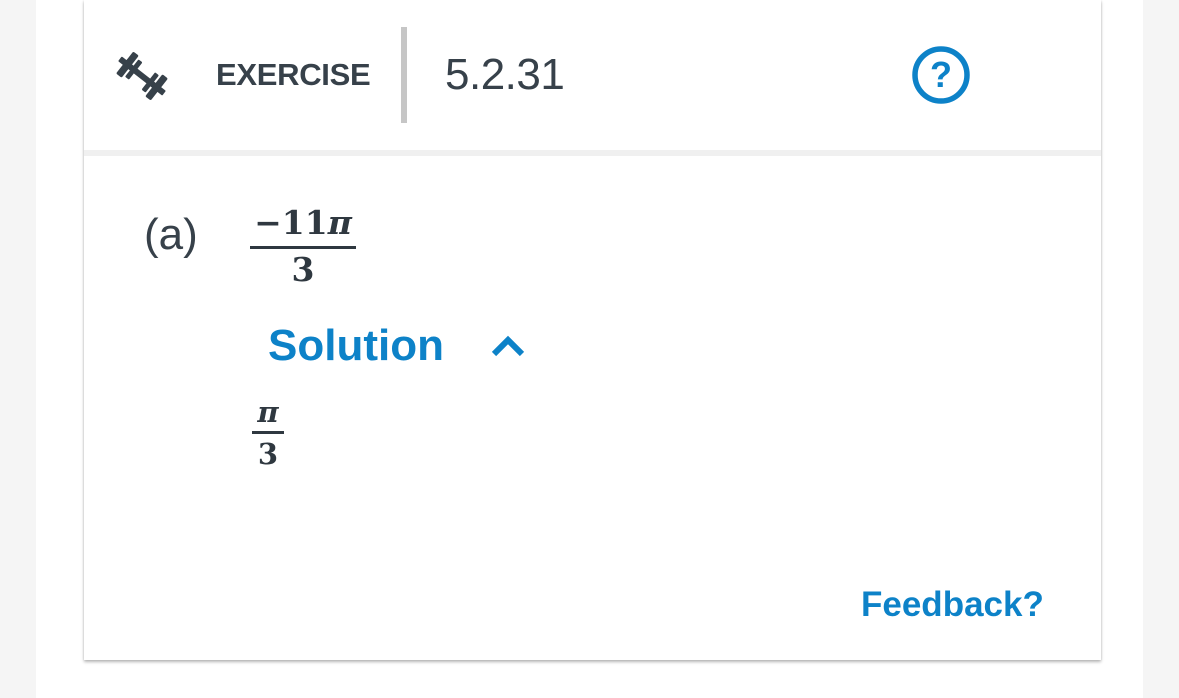 The image size is (1179, 698). Describe the element at coordinates (592, 153) in the screenshot. I see `section-divider` at that location.